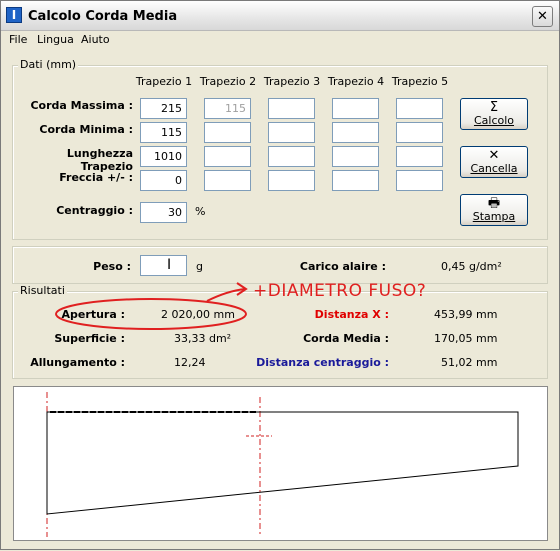 Image resolution: width=560 pixels, height=551 pixels. What do you see at coordinates (340, 291) in the screenshot?
I see `annotation-text: +DIAMETRO FUSO?` at bounding box center [340, 291].